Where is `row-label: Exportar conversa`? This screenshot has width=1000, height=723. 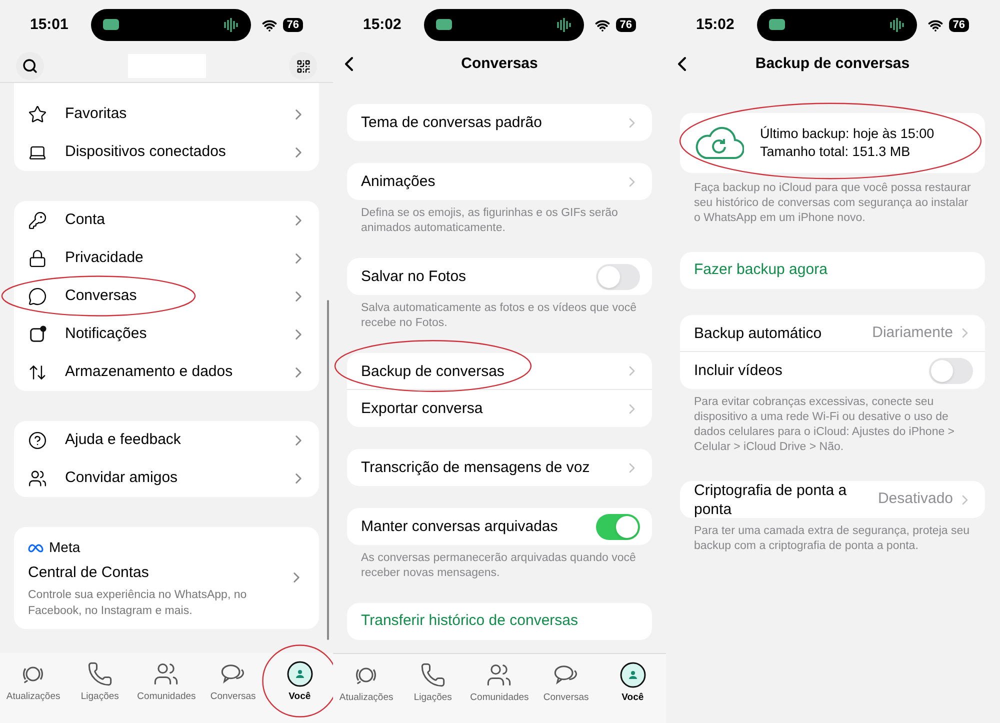 row-label: Exportar conversa is located at coordinates (492, 408).